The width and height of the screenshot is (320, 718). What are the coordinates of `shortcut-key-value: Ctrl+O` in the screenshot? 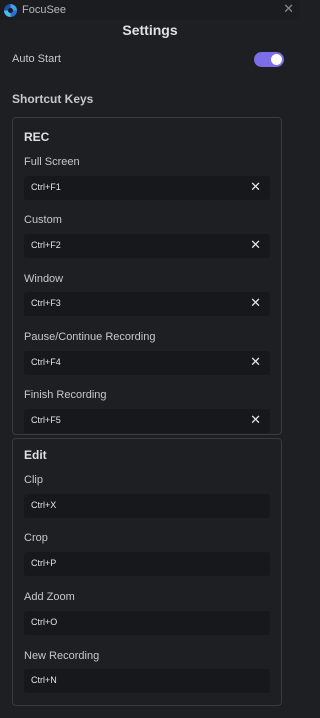 It's located at (44, 622).